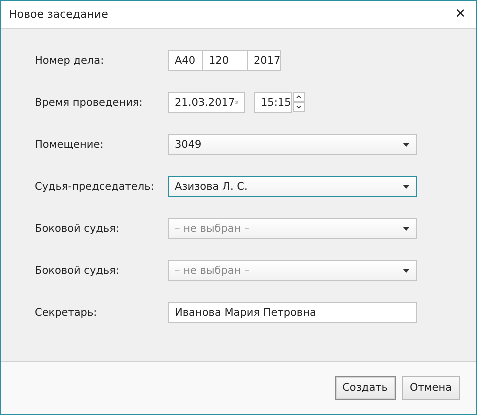  What do you see at coordinates (206, 102) in the screenshot?
I see `date-field: 21.03.2017` at bounding box center [206, 102].